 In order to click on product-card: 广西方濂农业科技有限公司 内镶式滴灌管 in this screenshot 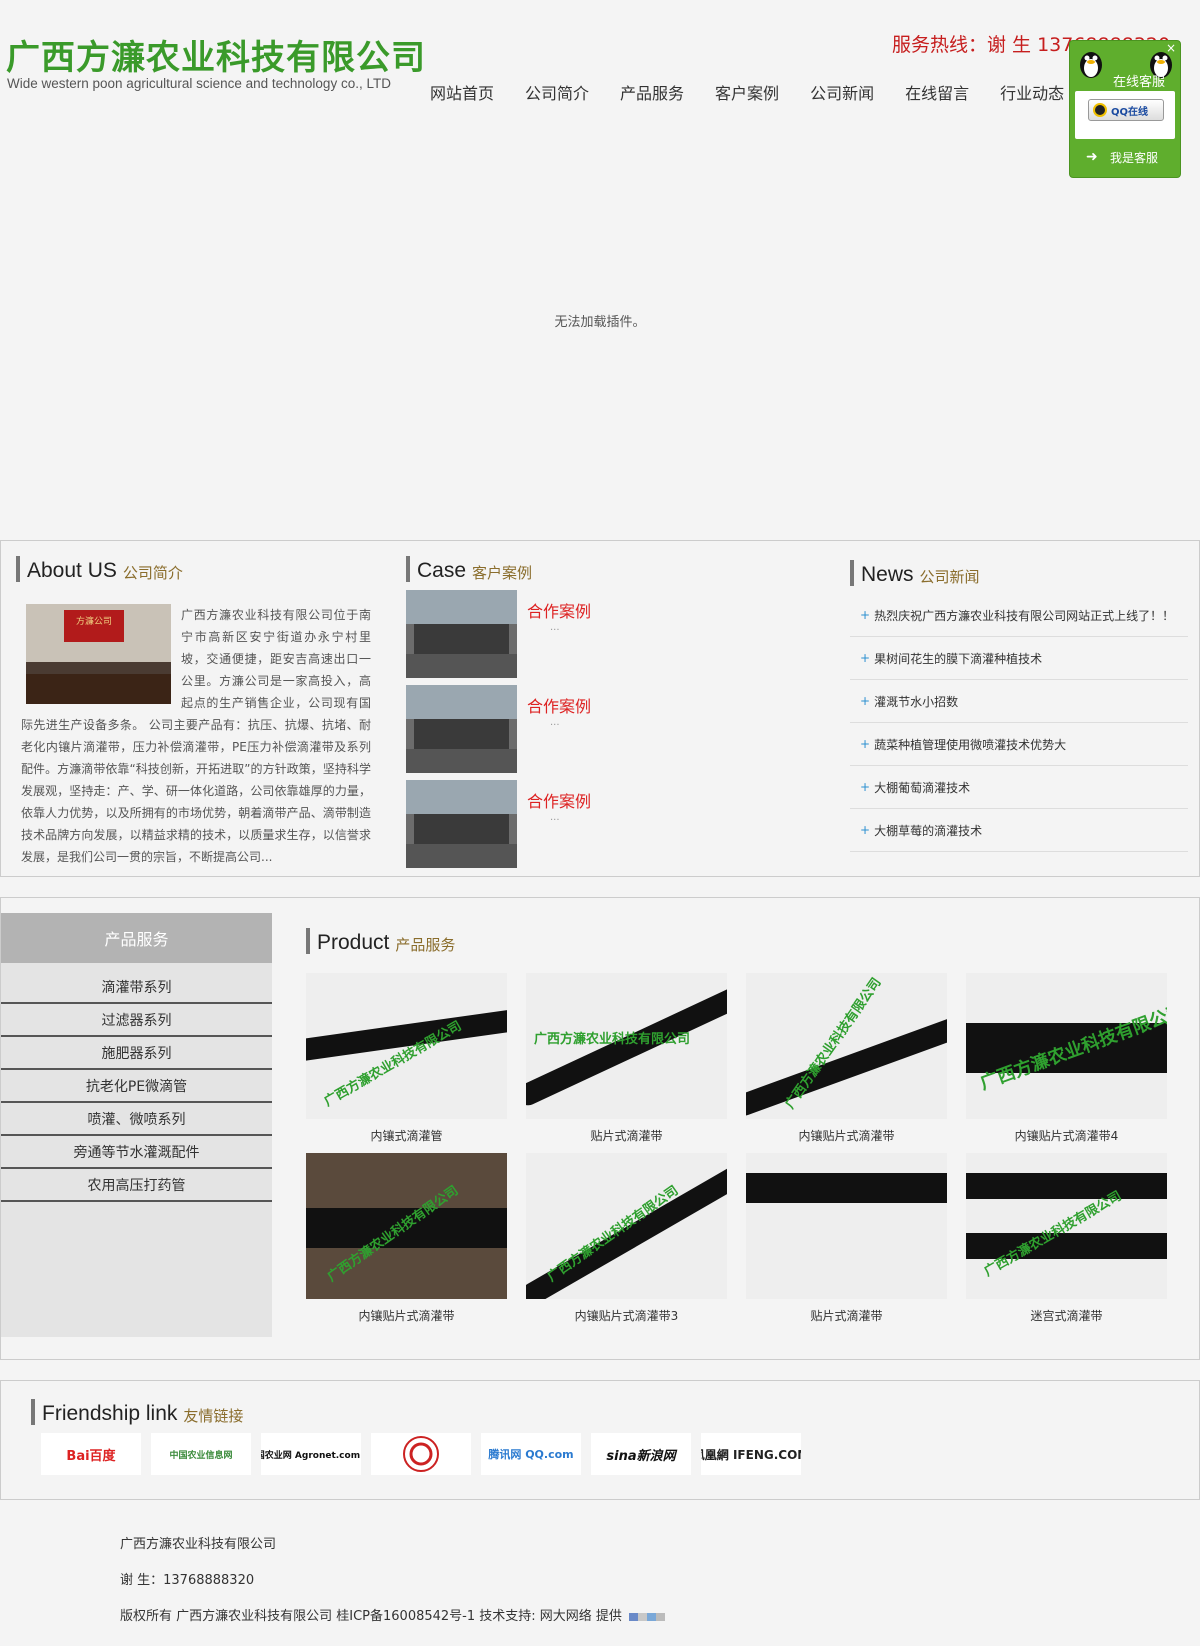, I will do `click(406, 1058)`.